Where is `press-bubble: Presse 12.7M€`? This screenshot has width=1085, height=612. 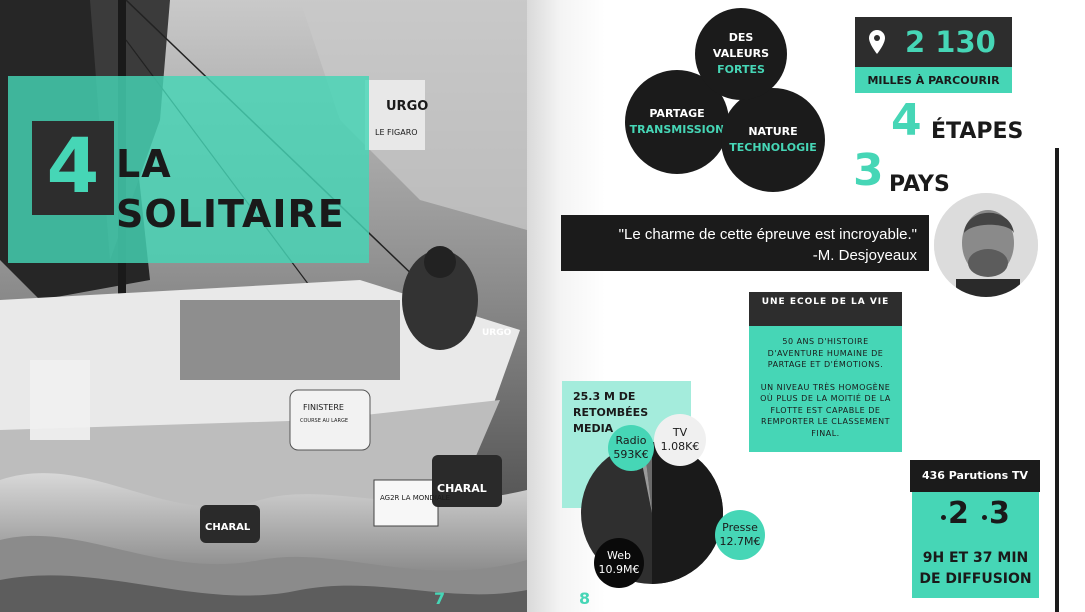 press-bubble: Presse 12.7M€ is located at coordinates (740, 535).